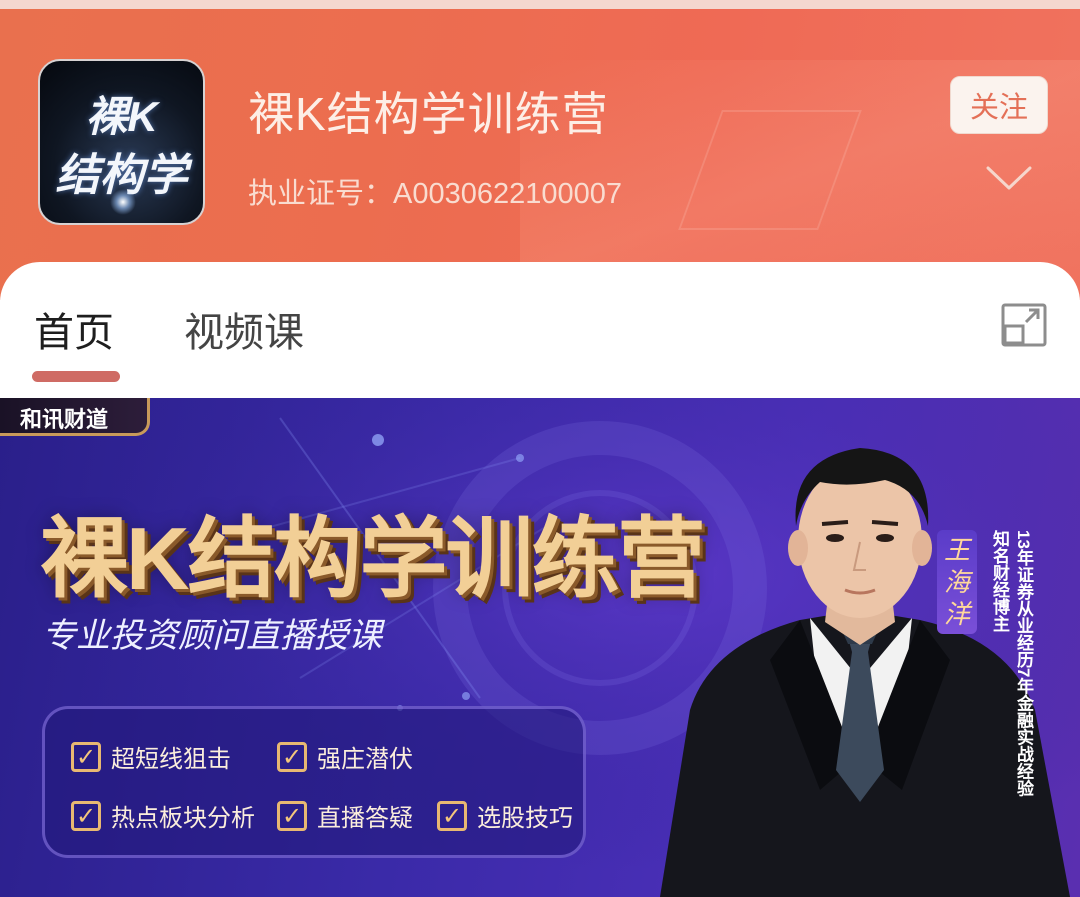 Image resolution: width=1080 pixels, height=897 pixels. What do you see at coordinates (999, 105) in the screenshot?
I see `follow-button: 关注` at bounding box center [999, 105].